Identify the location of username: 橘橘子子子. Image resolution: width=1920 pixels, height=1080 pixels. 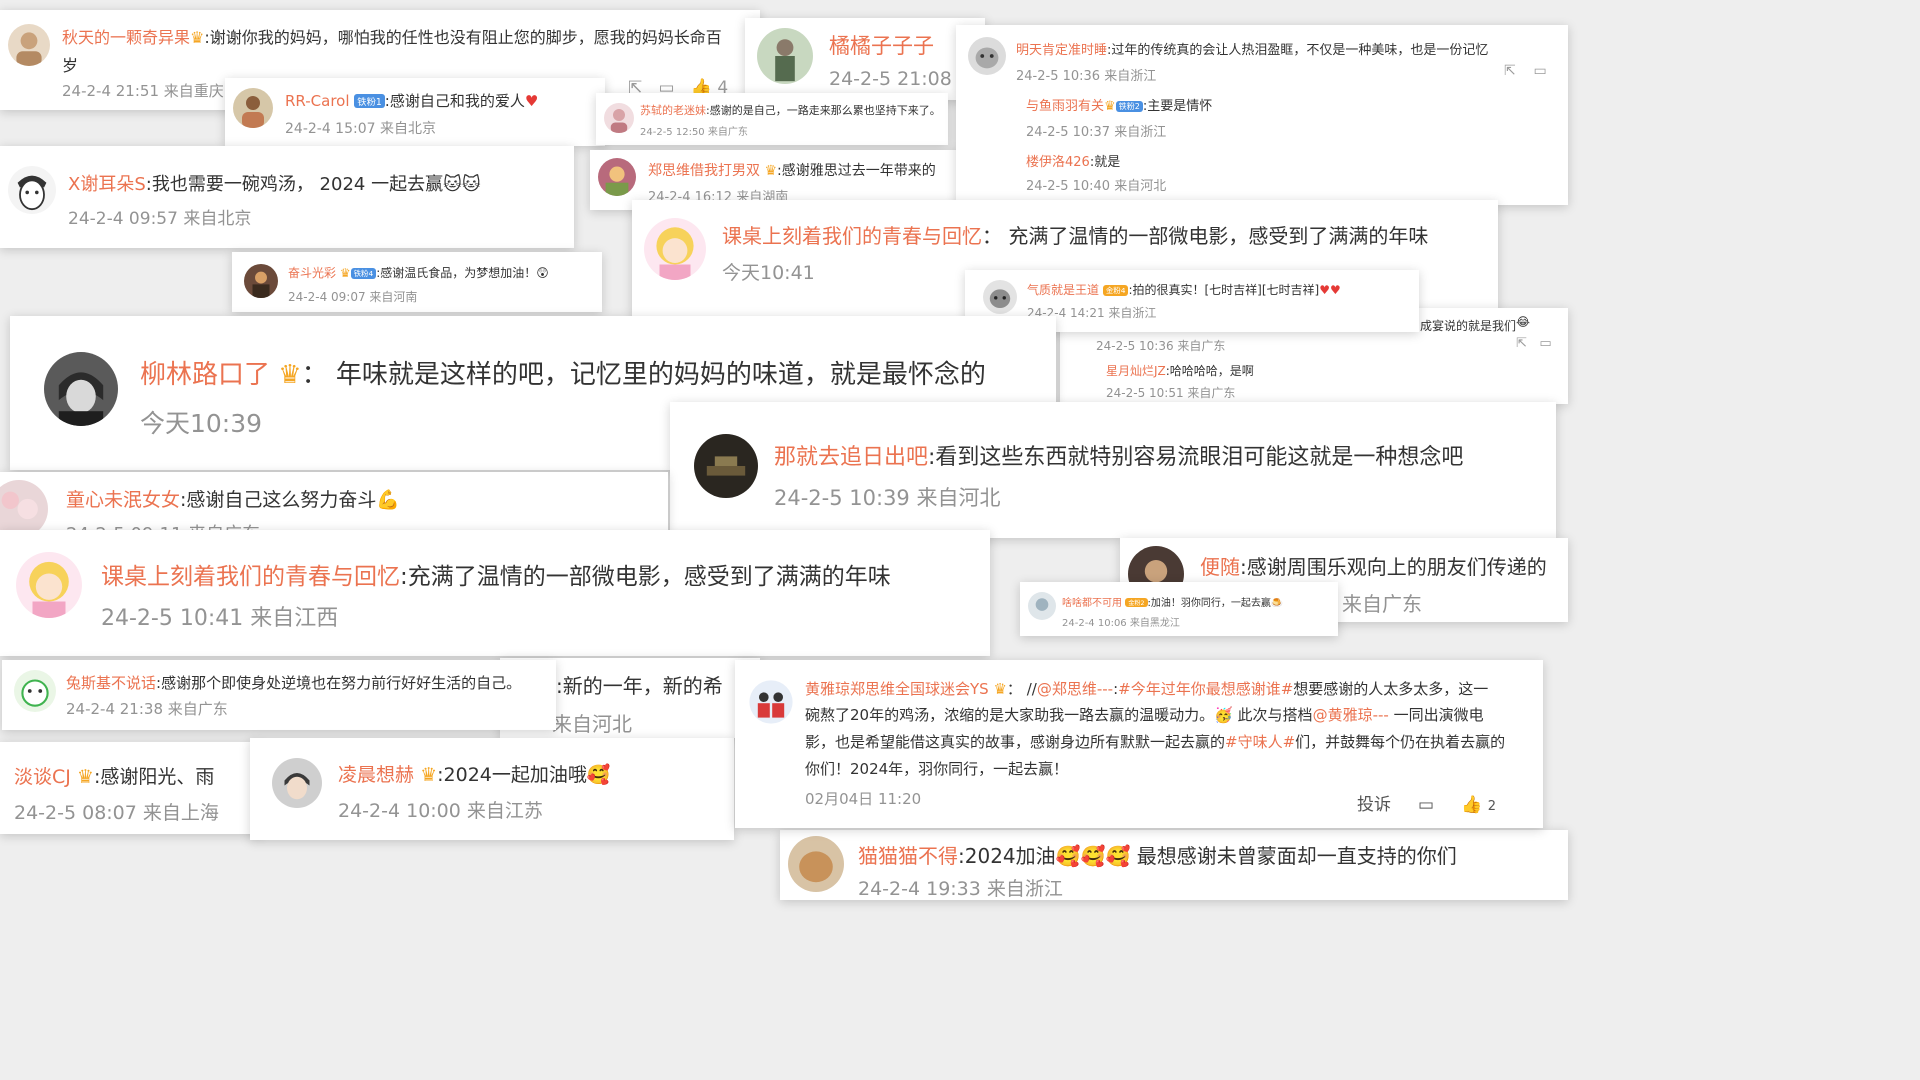
(881, 45).